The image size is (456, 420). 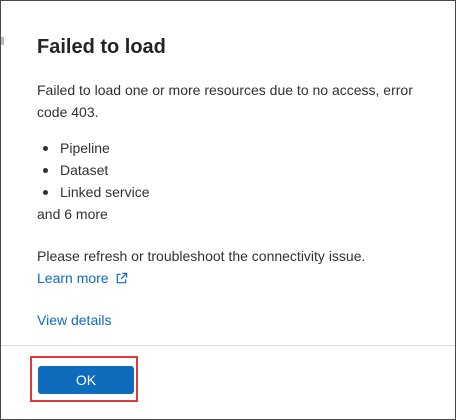 What do you see at coordinates (73, 278) in the screenshot?
I see `learn-more-label: Learn more` at bounding box center [73, 278].